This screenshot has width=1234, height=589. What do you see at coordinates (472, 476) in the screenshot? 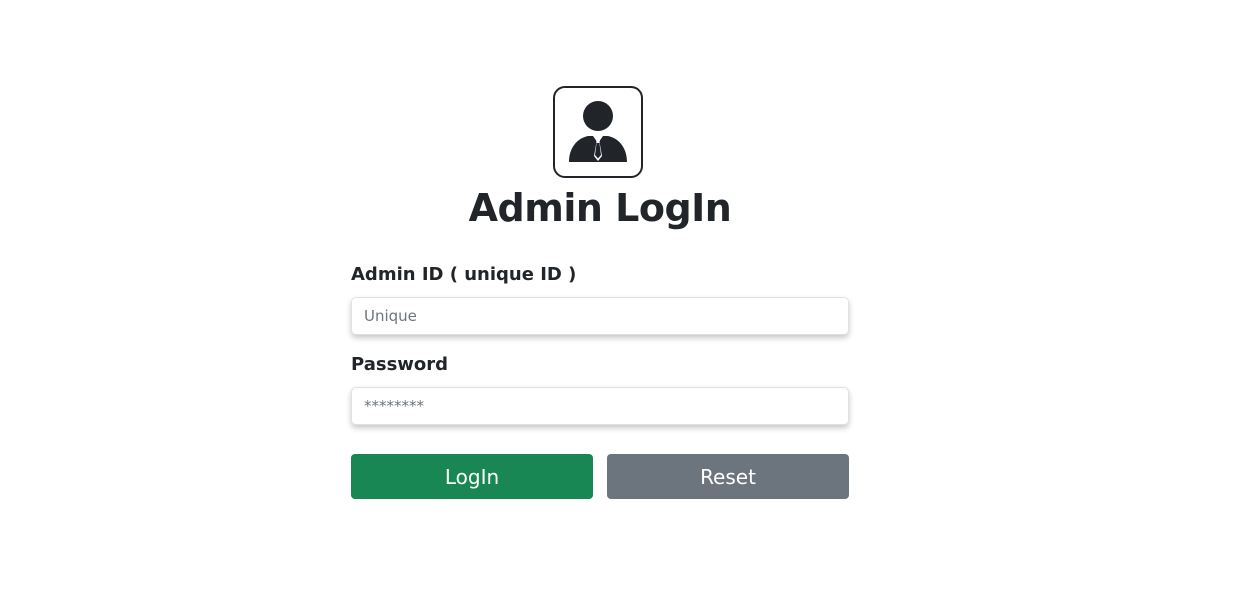
I see `login-button: LogIn` at bounding box center [472, 476].